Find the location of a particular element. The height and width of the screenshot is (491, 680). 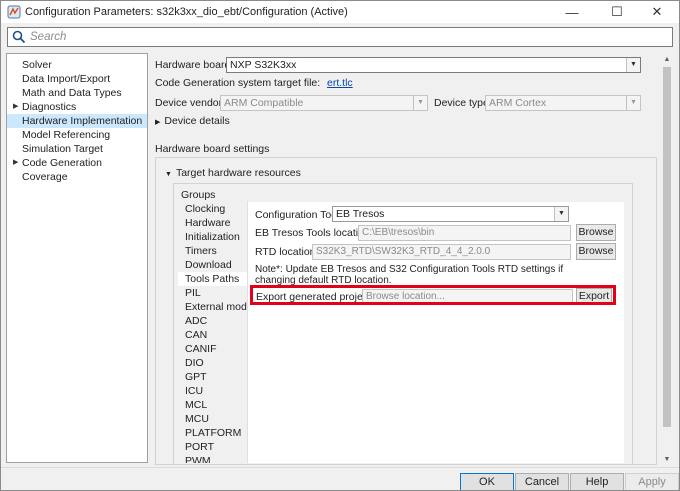

tree-item-hardware-implementation: Hardware Implementation is located at coordinates (77, 121).